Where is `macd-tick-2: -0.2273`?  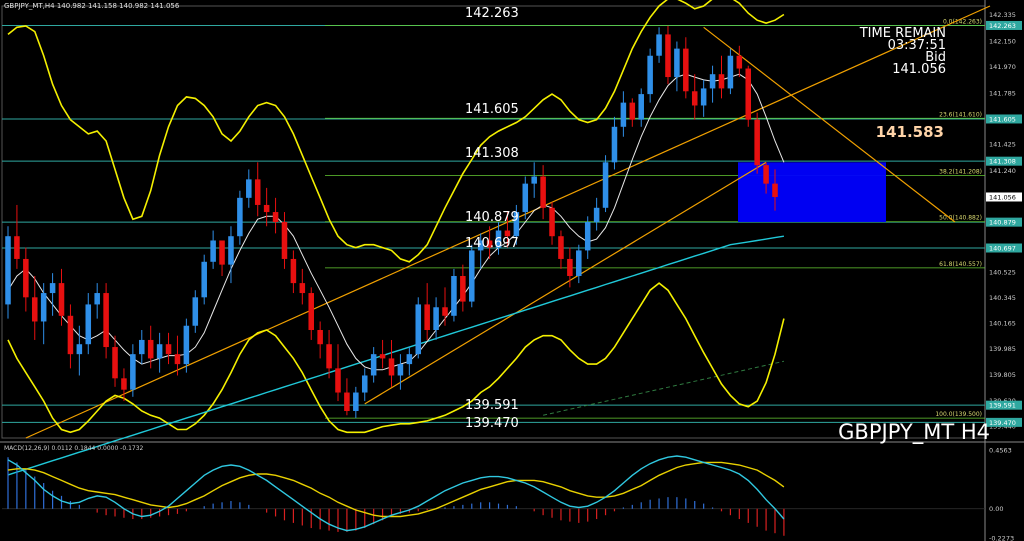 macd-tick-2: -0.2273 is located at coordinates (1001, 538).